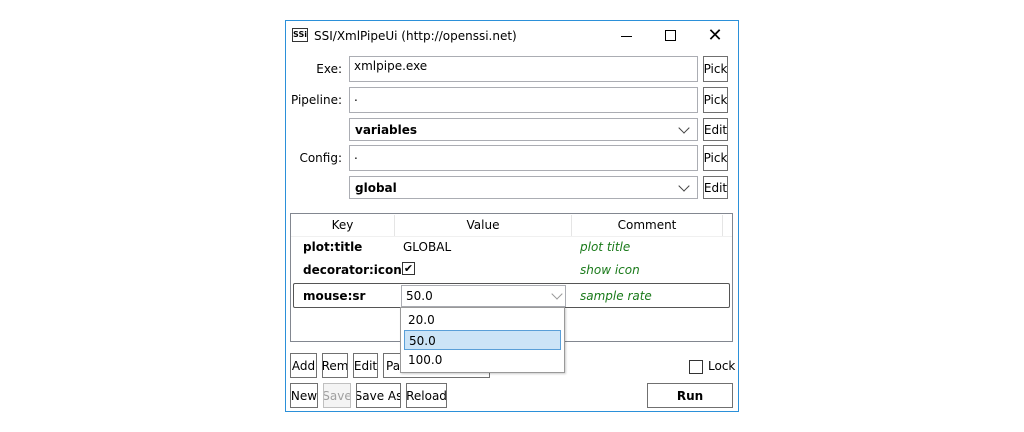 The height and width of the screenshot is (432, 1024). What do you see at coordinates (610, 270) in the screenshot?
I see `row-comment: show icon` at bounding box center [610, 270].